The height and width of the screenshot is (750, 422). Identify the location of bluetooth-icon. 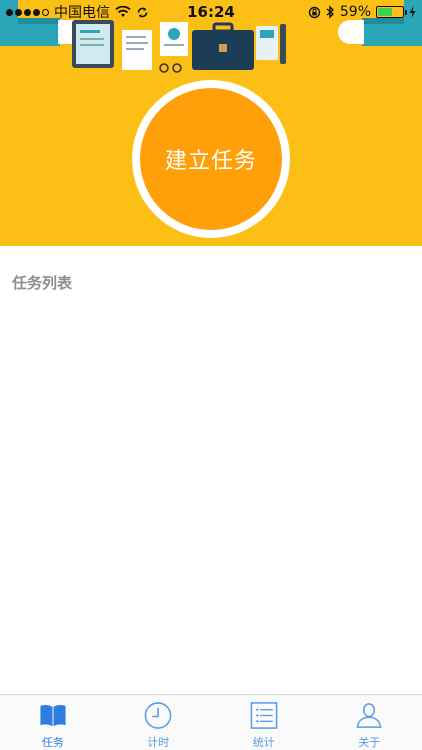
(330, 12).